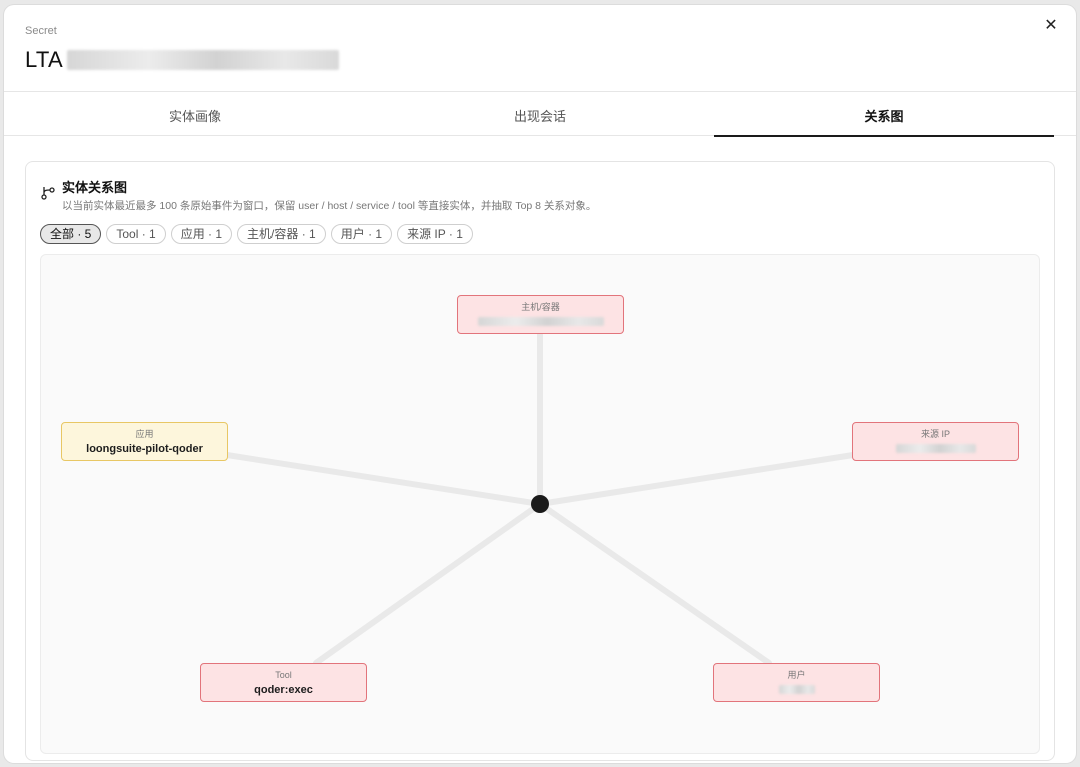 The height and width of the screenshot is (767, 1080). What do you see at coordinates (696, 479) in the screenshot?
I see `edge-ip` at bounding box center [696, 479].